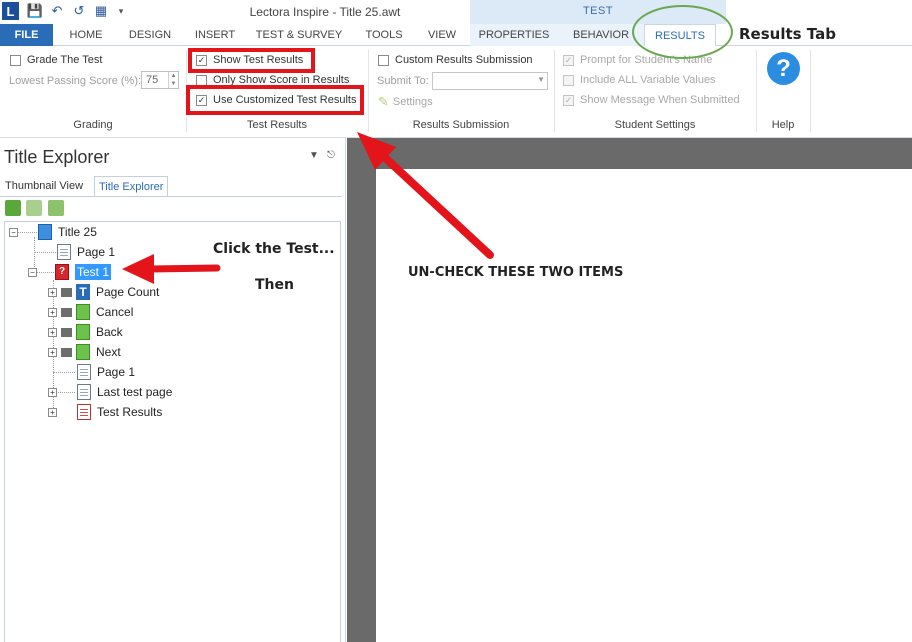  What do you see at coordinates (787, 34) in the screenshot?
I see `annotation-results-tab: Results Tab` at bounding box center [787, 34].